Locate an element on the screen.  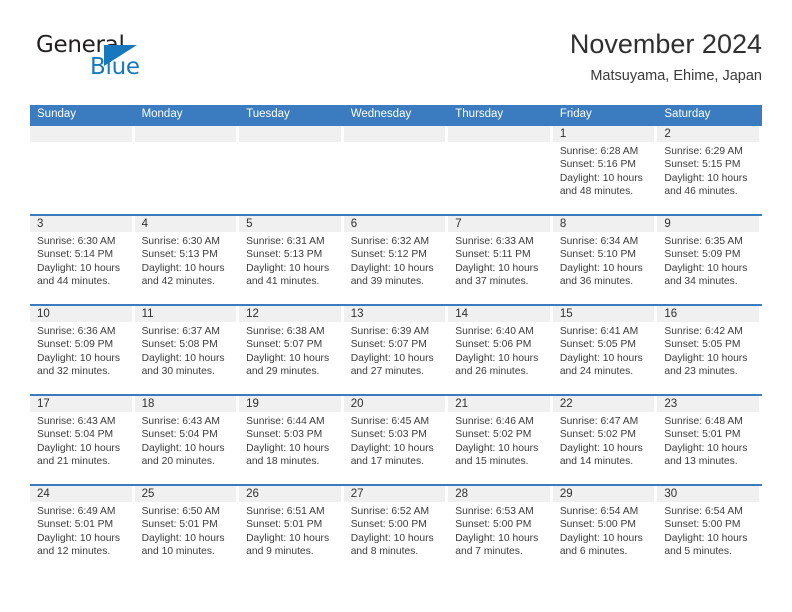
title-block: November 2024 Matsuyama, Ehime, Japan is located at coordinates (666, 57).